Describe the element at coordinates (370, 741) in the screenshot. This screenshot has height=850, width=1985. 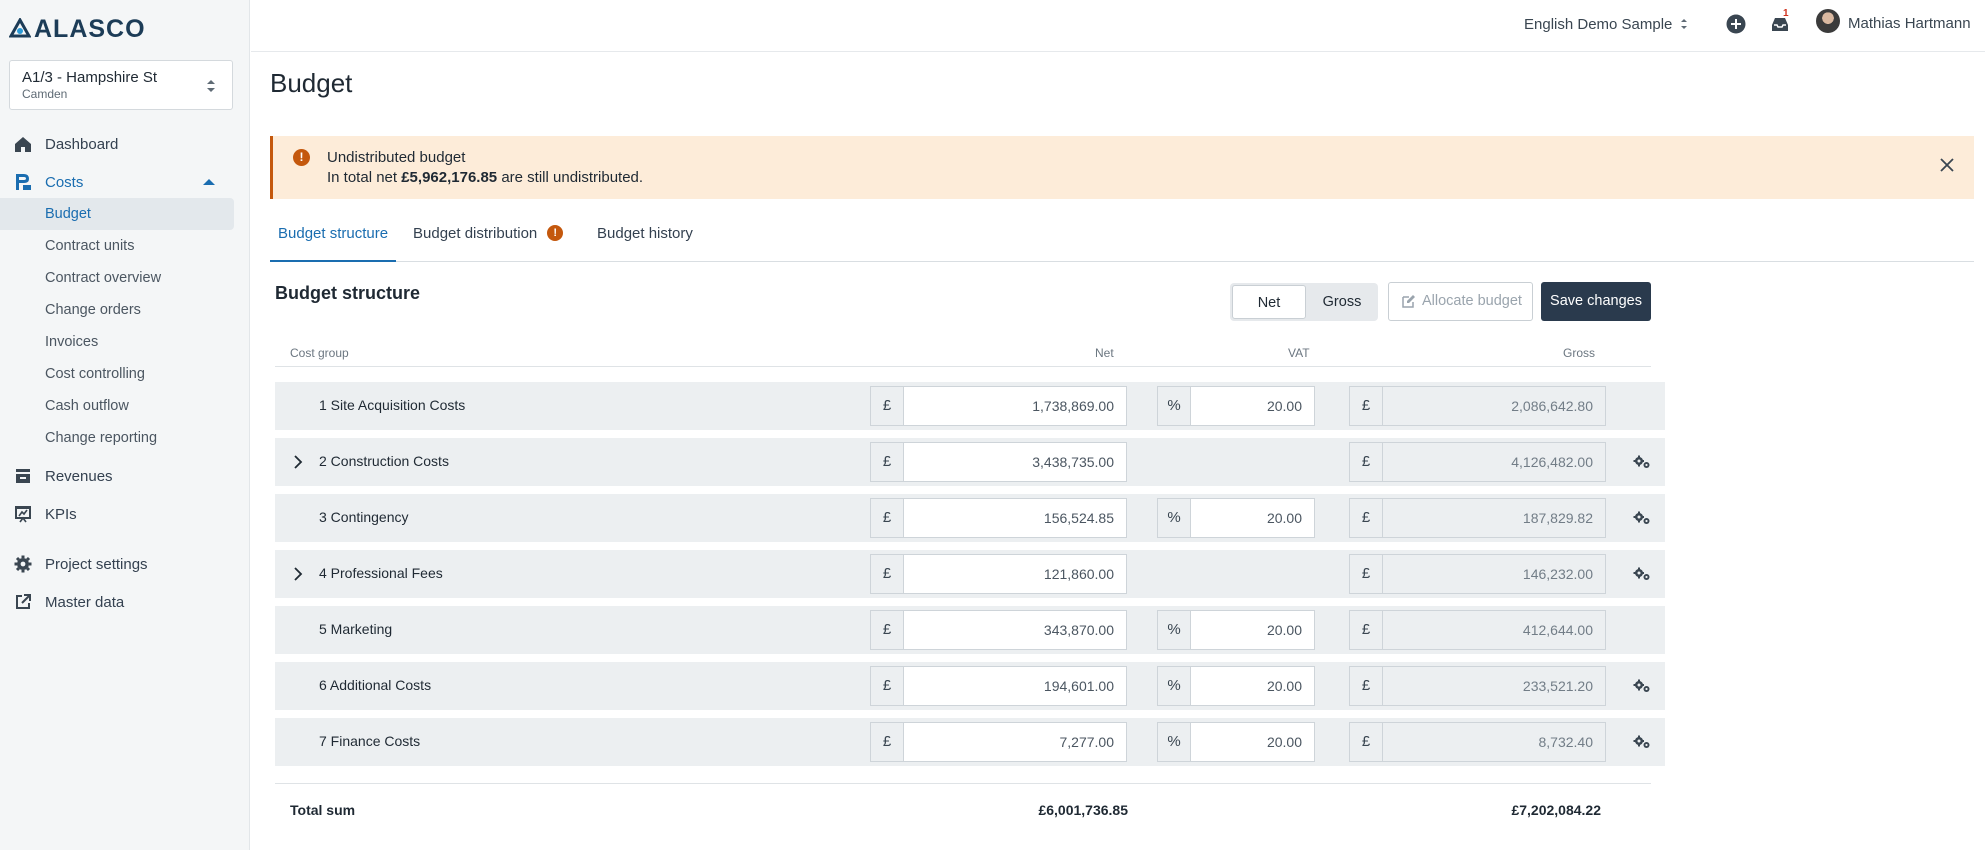
I see `cost-group-label: 7 Finance Costs` at that location.